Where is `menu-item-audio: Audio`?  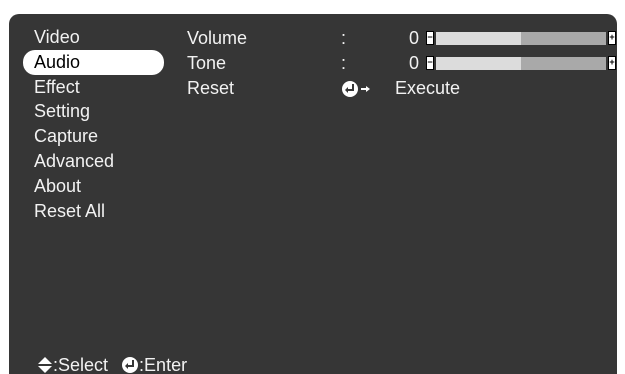
menu-item-audio: Audio is located at coordinates (93, 62).